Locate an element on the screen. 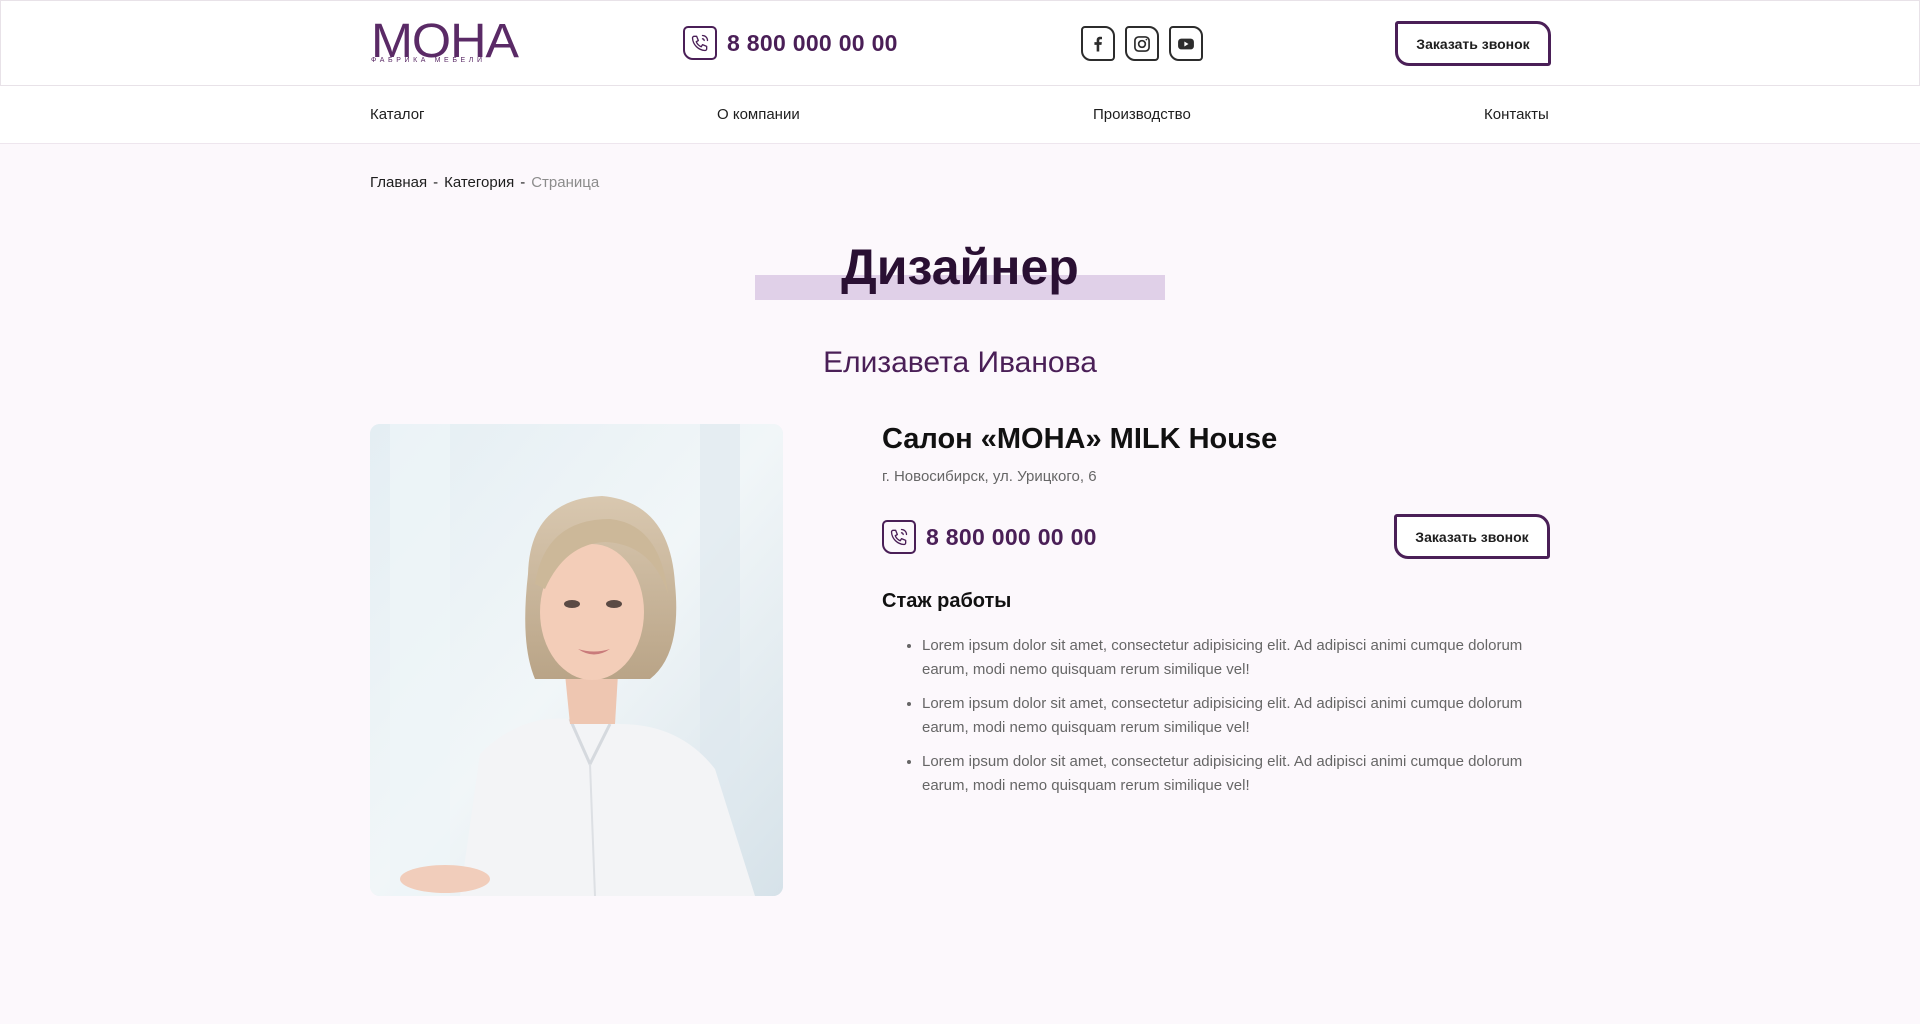 The width and height of the screenshot is (1920, 1024). page-title-block: Дизайнер is located at coordinates (960, 269).